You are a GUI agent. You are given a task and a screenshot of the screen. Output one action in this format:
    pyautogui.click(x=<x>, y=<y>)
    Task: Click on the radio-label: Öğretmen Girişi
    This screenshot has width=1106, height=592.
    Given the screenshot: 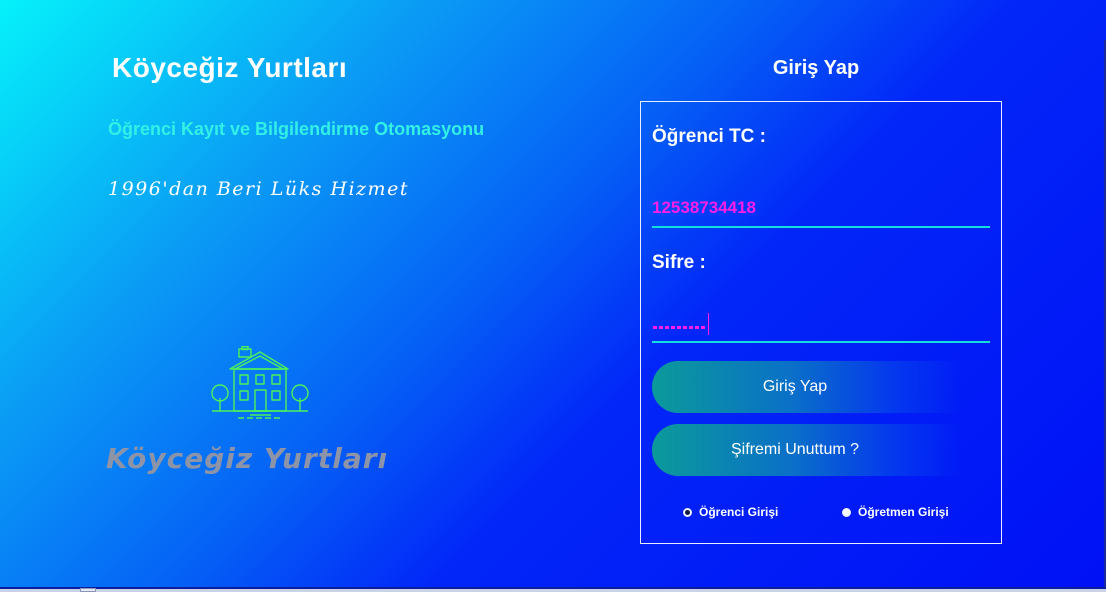 What is the action you would take?
    pyautogui.click(x=903, y=512)
    